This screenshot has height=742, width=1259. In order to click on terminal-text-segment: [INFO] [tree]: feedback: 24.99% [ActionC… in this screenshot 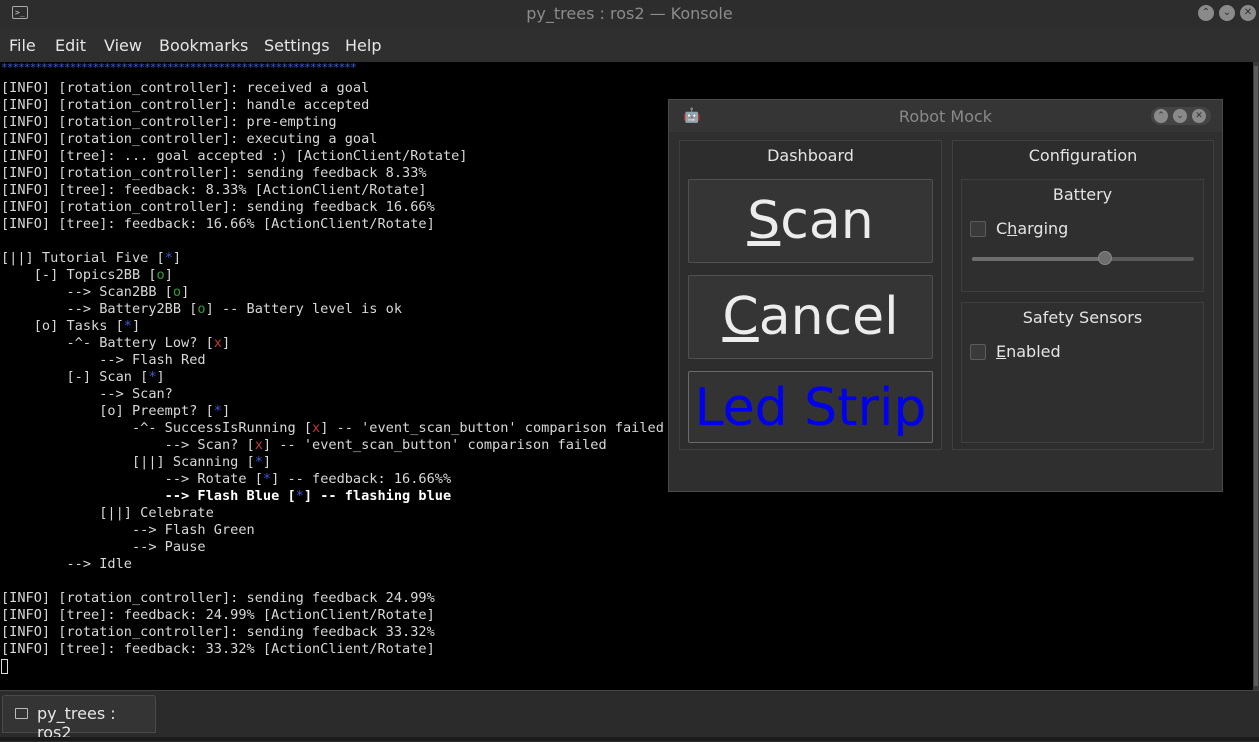, I will do `click(218, 615)`.